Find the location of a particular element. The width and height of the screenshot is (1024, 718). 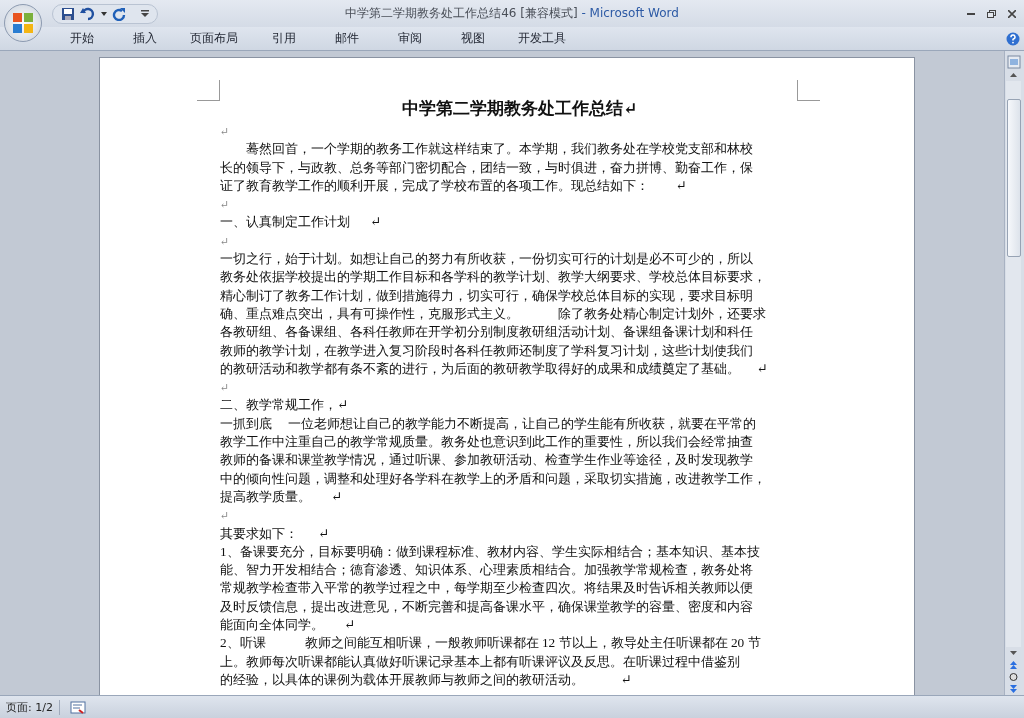

ribbon-tab: 视图 is located at coordinates (472, 38).